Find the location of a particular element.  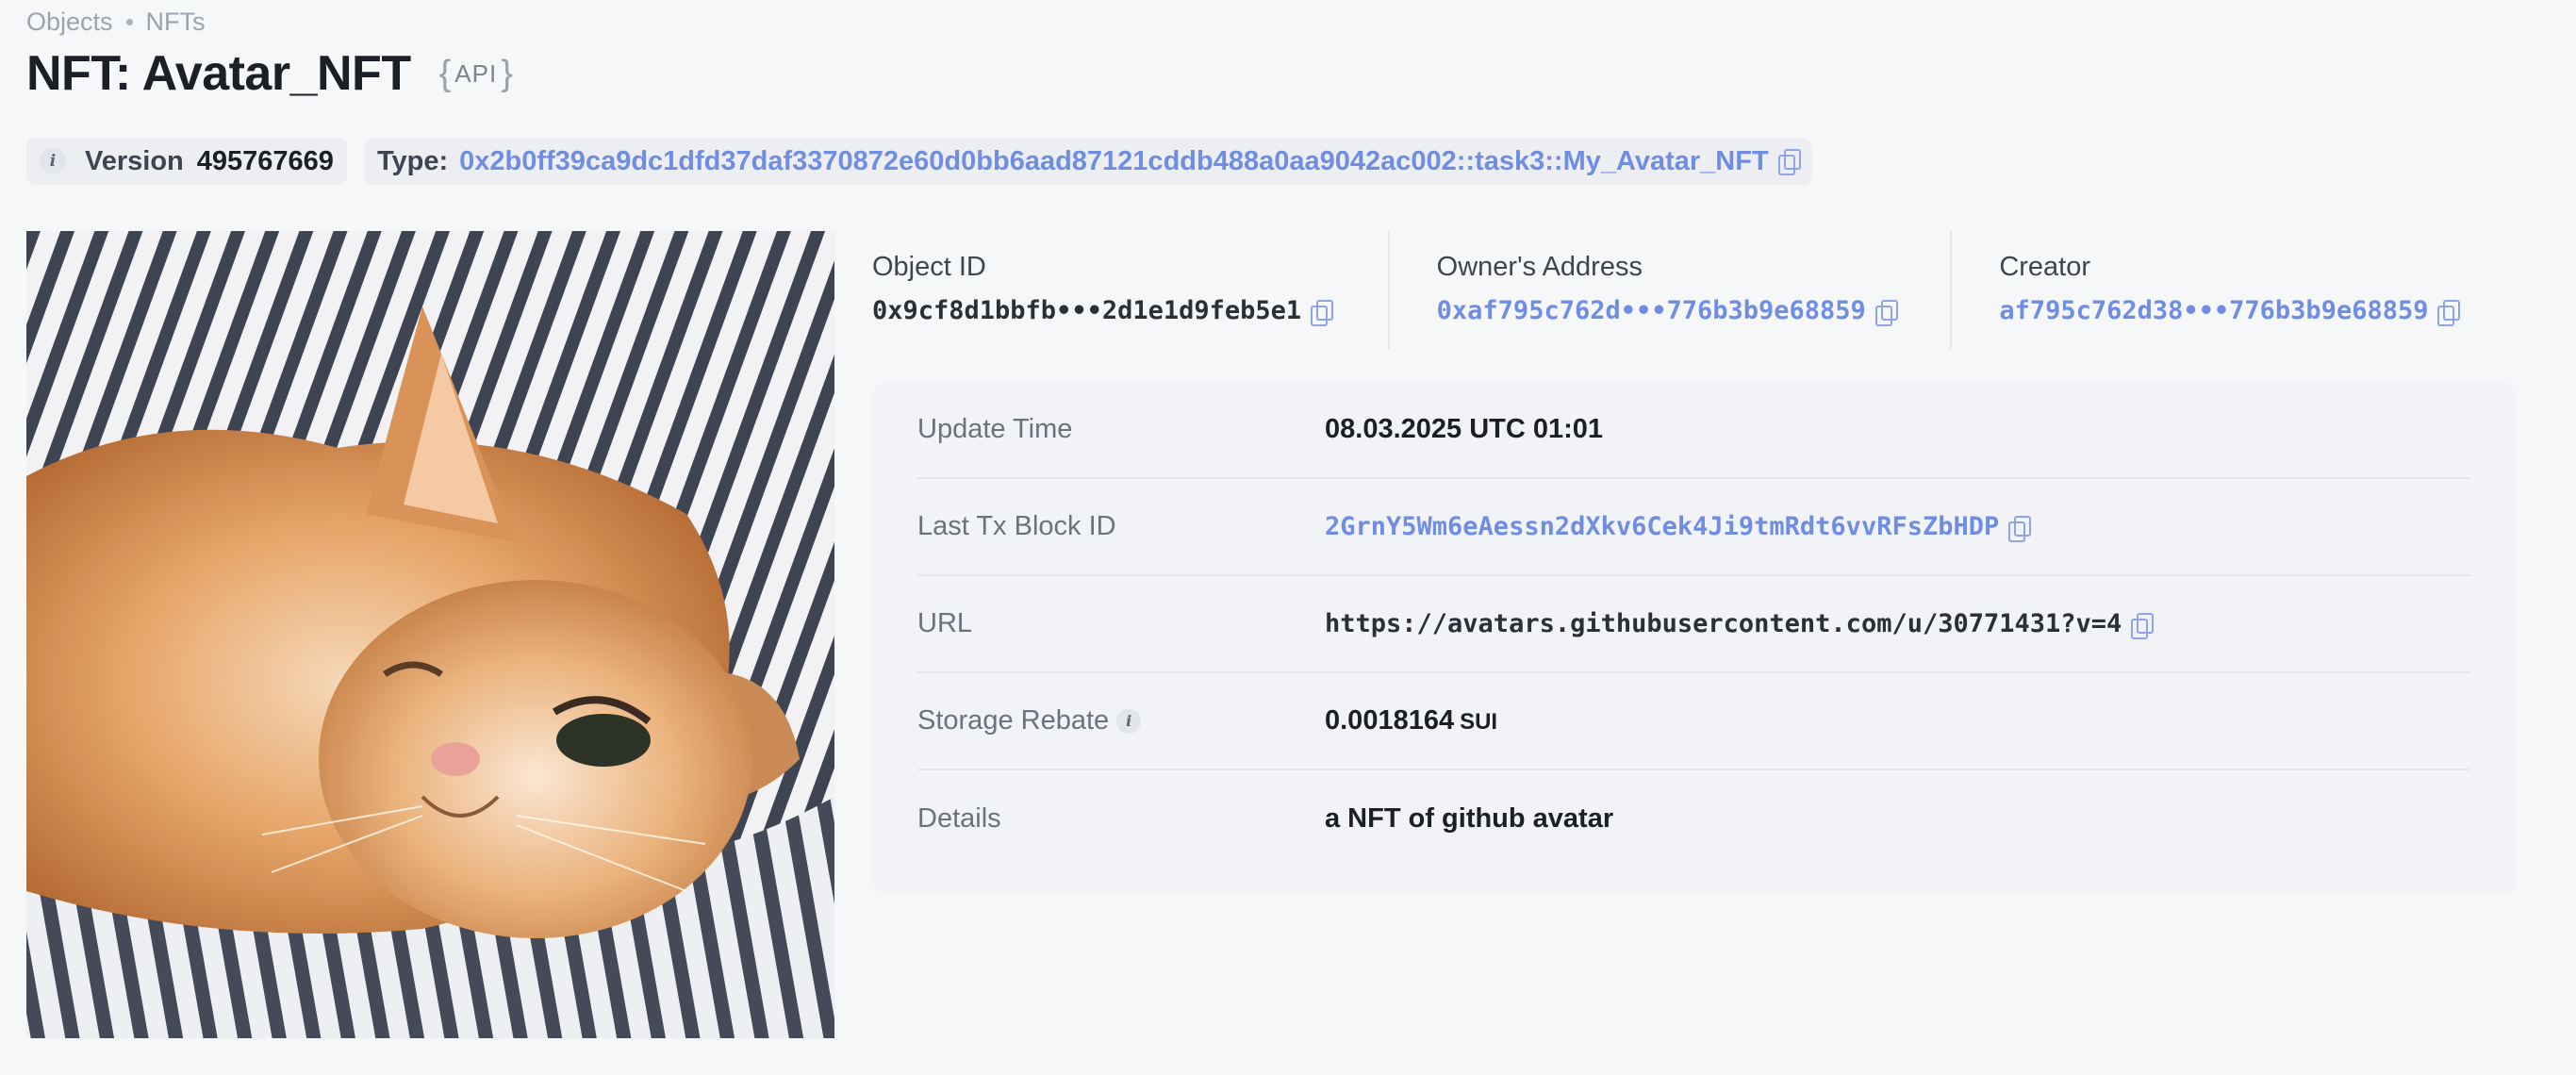

version-value: 495767669 is located at coordinates (265, 160).